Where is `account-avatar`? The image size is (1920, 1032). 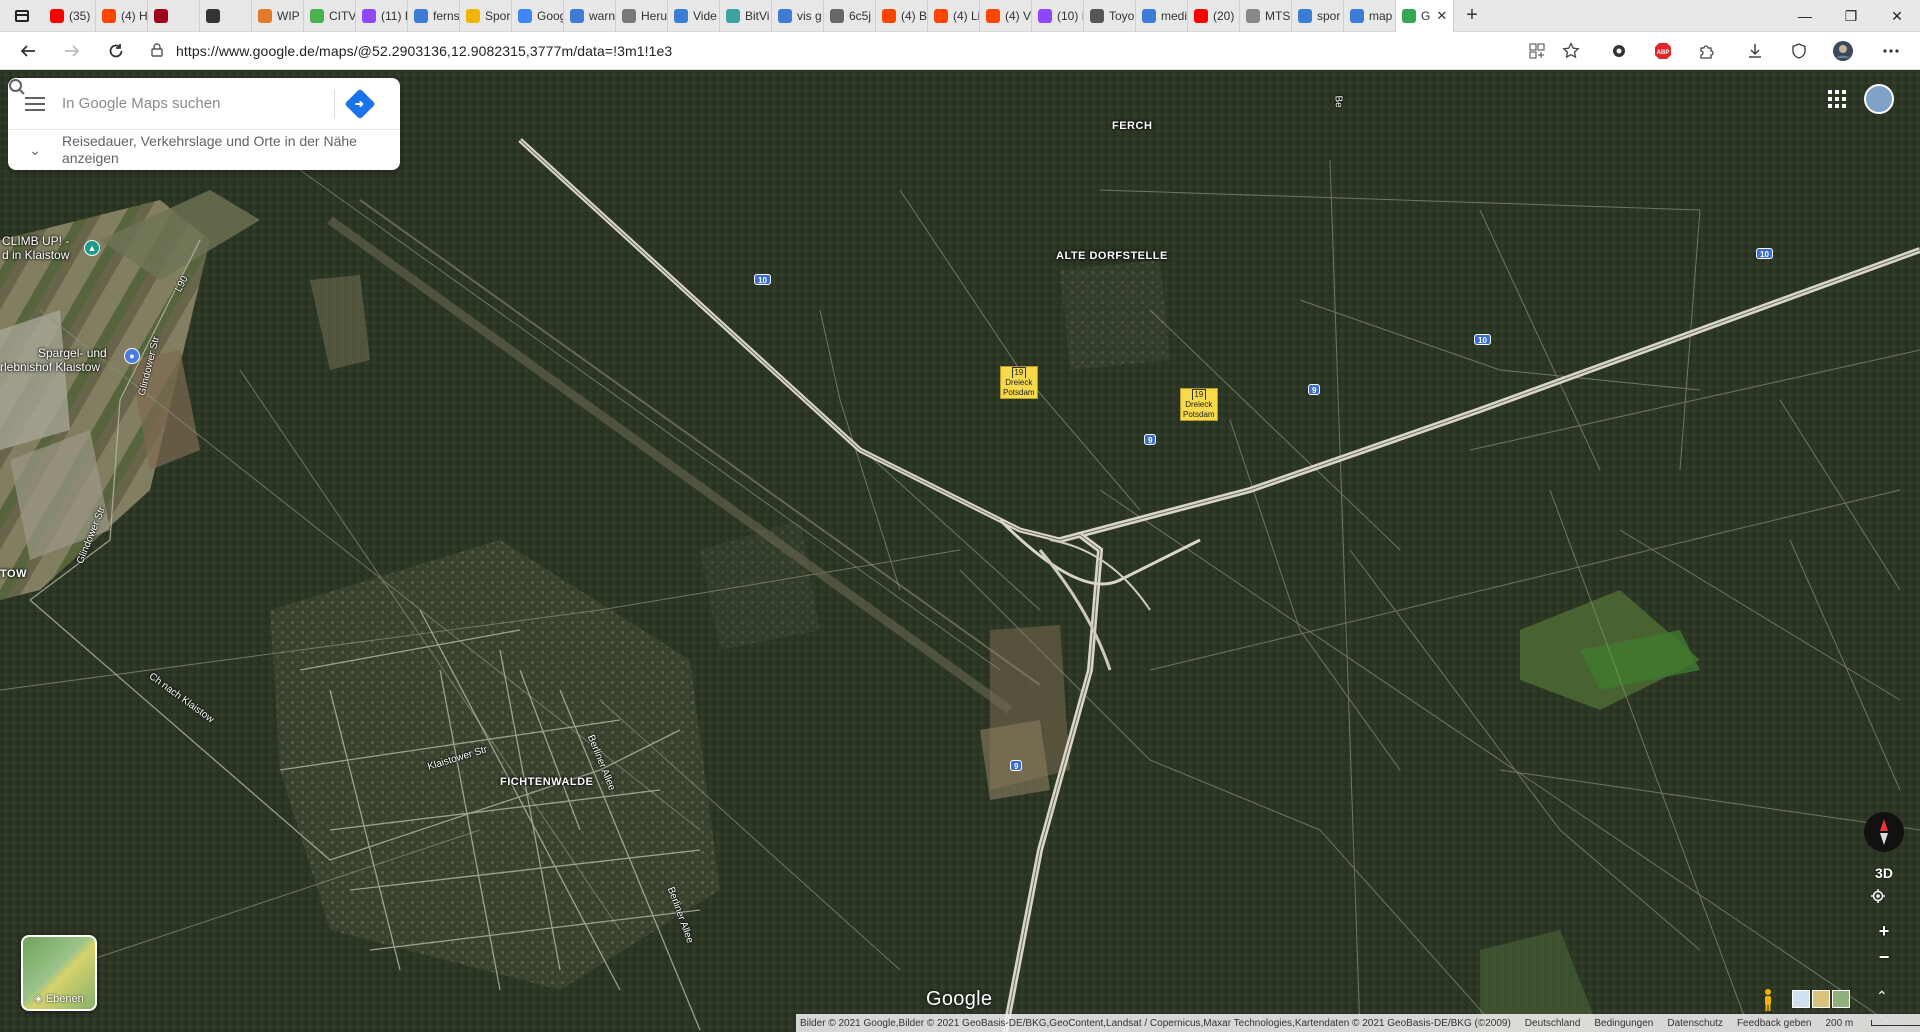
account-avatar is located at coordinates (1879, 99).